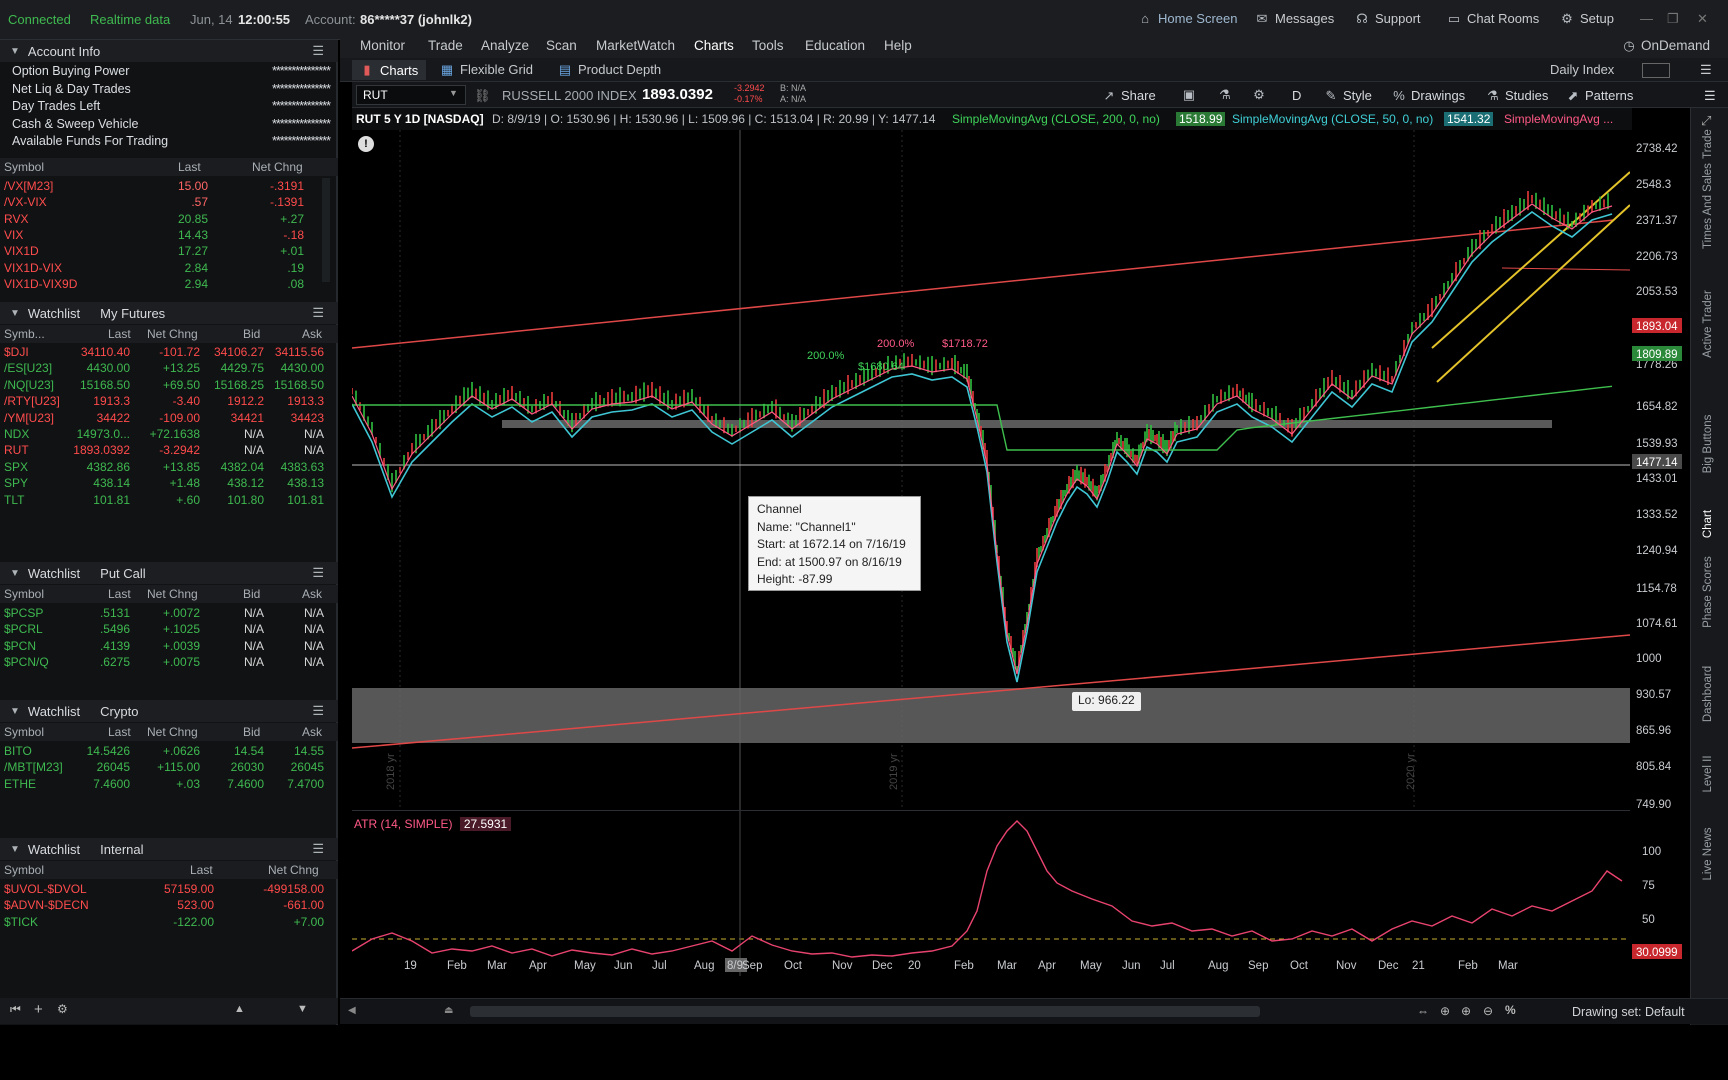 The width and height of the screenshot is (1728, 1080). What do you see at coordinates (14, 500) in the screenshot?
I see `row-symbol: TLT` at bounding box center [14, 500].